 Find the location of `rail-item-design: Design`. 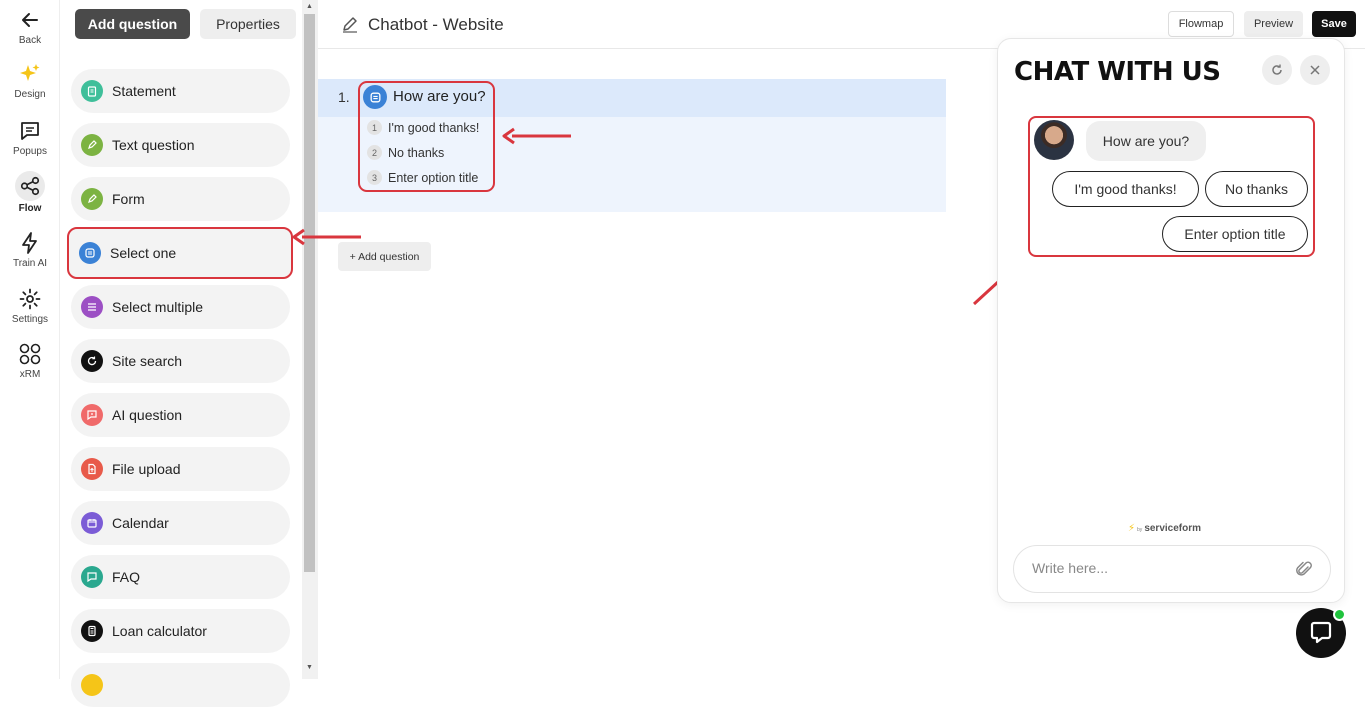

rail-item-design: Design is located at coordinates (30, 81).